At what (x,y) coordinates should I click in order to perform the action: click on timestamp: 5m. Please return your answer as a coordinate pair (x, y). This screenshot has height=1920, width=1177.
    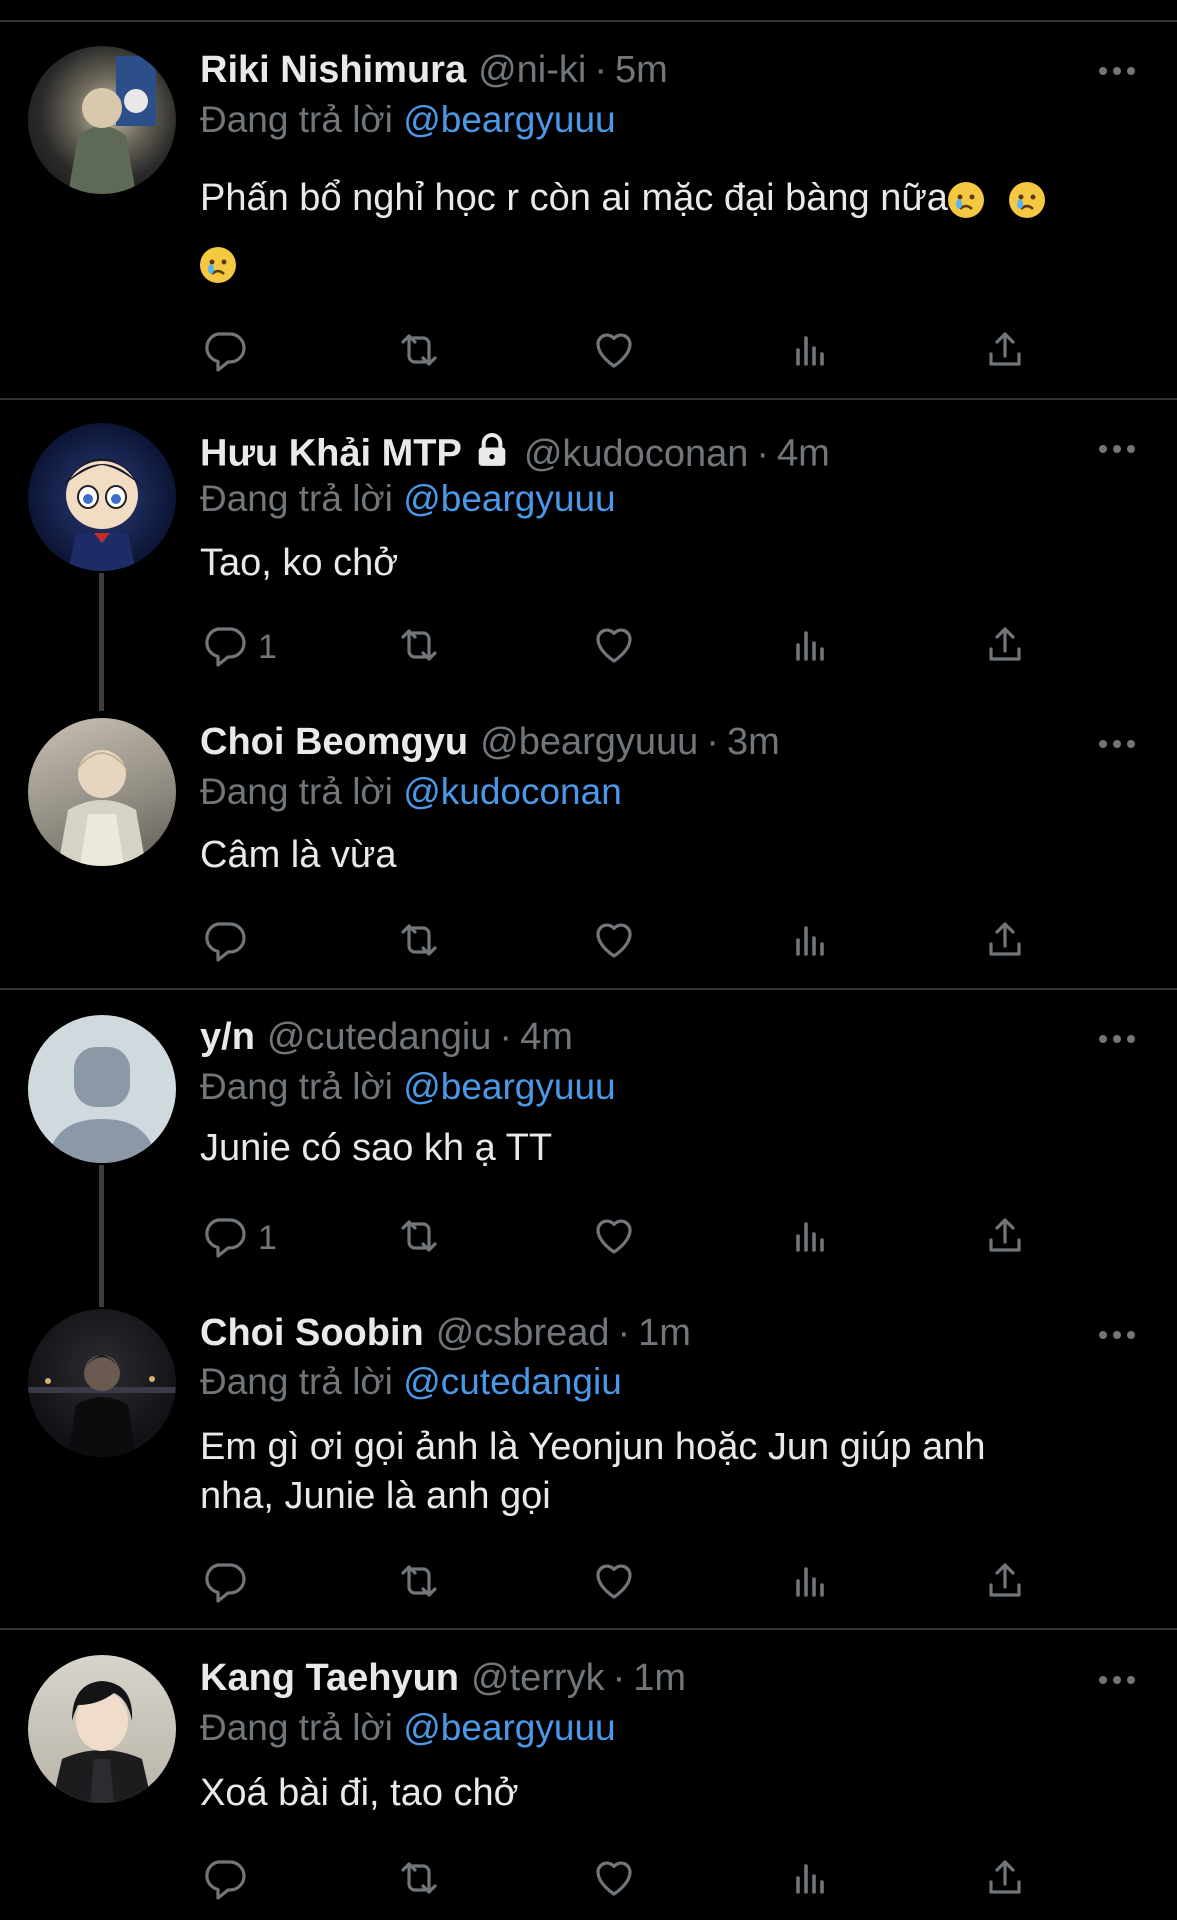
    Looking at the image, I should click on (641, 70).